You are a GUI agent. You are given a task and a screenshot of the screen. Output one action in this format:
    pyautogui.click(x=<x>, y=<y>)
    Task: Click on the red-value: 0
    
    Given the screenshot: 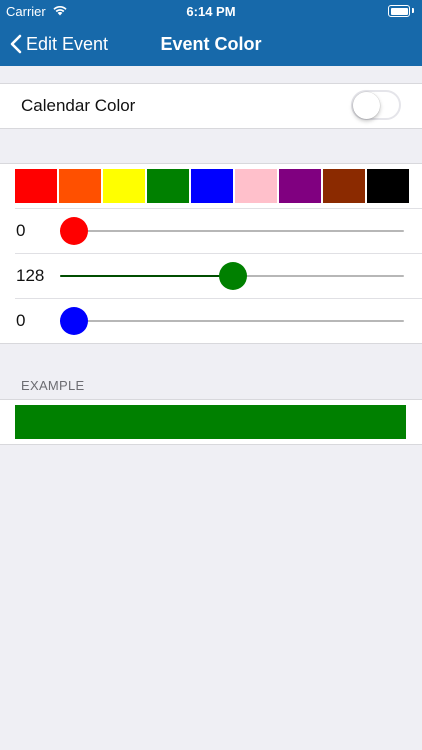 What is the action you would take?
    pyautogui.click(x=21, y=230)
    